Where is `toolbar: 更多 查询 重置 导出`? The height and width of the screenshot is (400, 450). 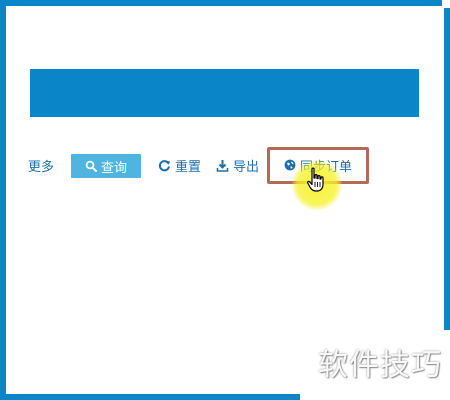 toolbar: 更多 查询 重置 导出 is located at coordinates (225, 166).